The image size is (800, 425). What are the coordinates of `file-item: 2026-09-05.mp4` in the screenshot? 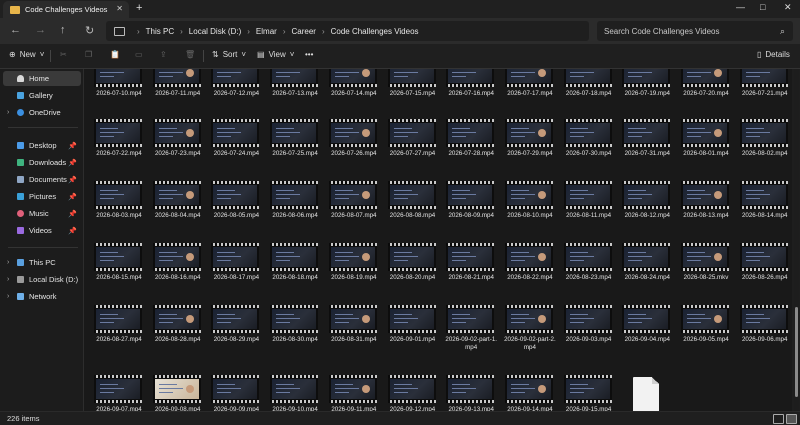 It's located at (706, 335).